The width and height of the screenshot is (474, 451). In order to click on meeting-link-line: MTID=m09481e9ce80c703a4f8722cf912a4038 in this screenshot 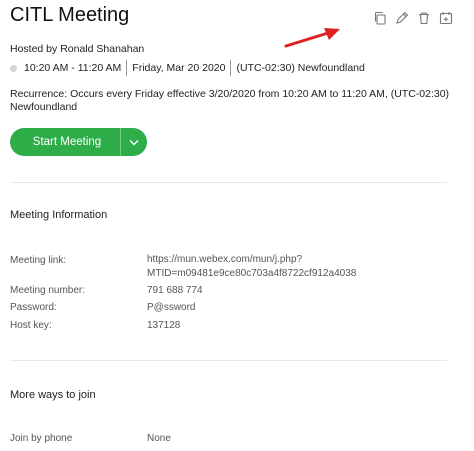, I will do `click(252, 273)`.